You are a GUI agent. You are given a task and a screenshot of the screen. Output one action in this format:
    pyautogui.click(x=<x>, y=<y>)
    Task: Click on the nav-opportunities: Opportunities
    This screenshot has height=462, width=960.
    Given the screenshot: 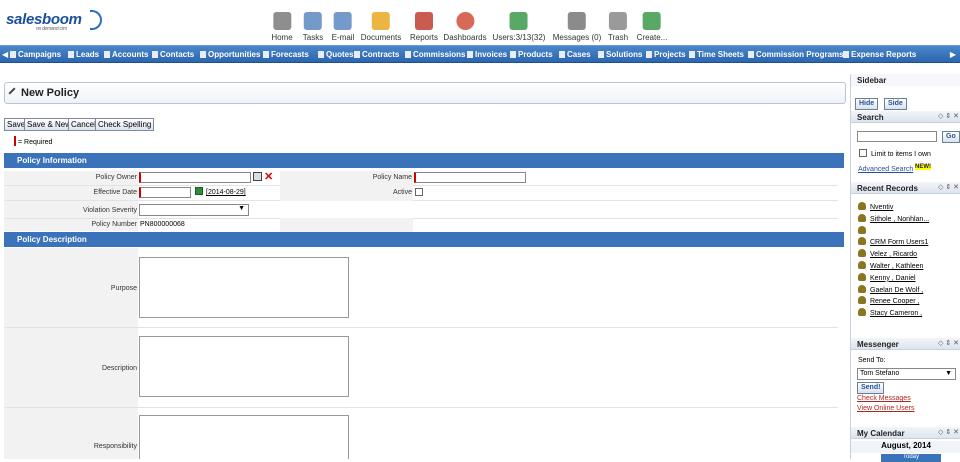 What is the action you would take?
    pyautogui.click(x=230, y=54)
    